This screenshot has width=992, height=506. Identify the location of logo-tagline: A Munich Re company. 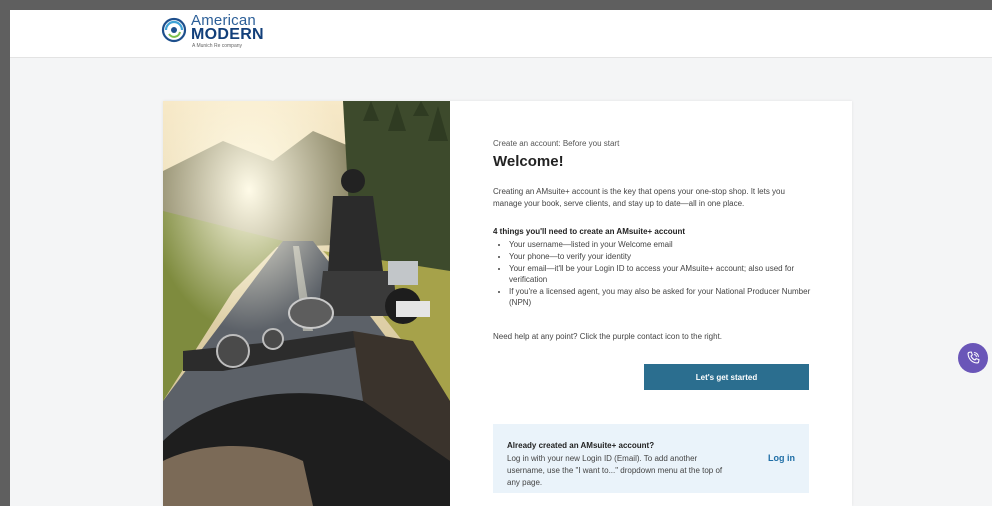
(217, 46).